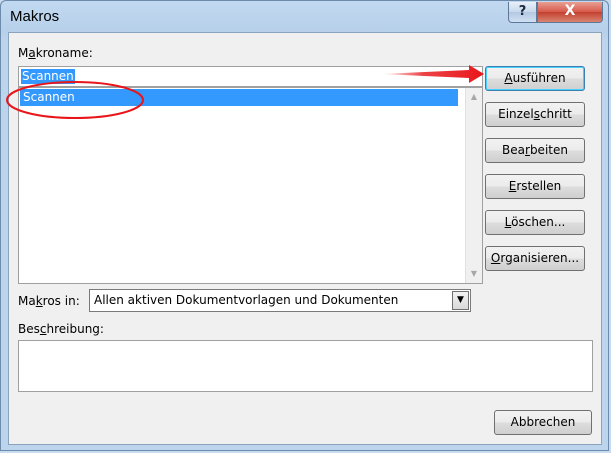 This screenshot has height=453, width=611. I want to click on makros-in-label: Makros in:, so click(49, 301).